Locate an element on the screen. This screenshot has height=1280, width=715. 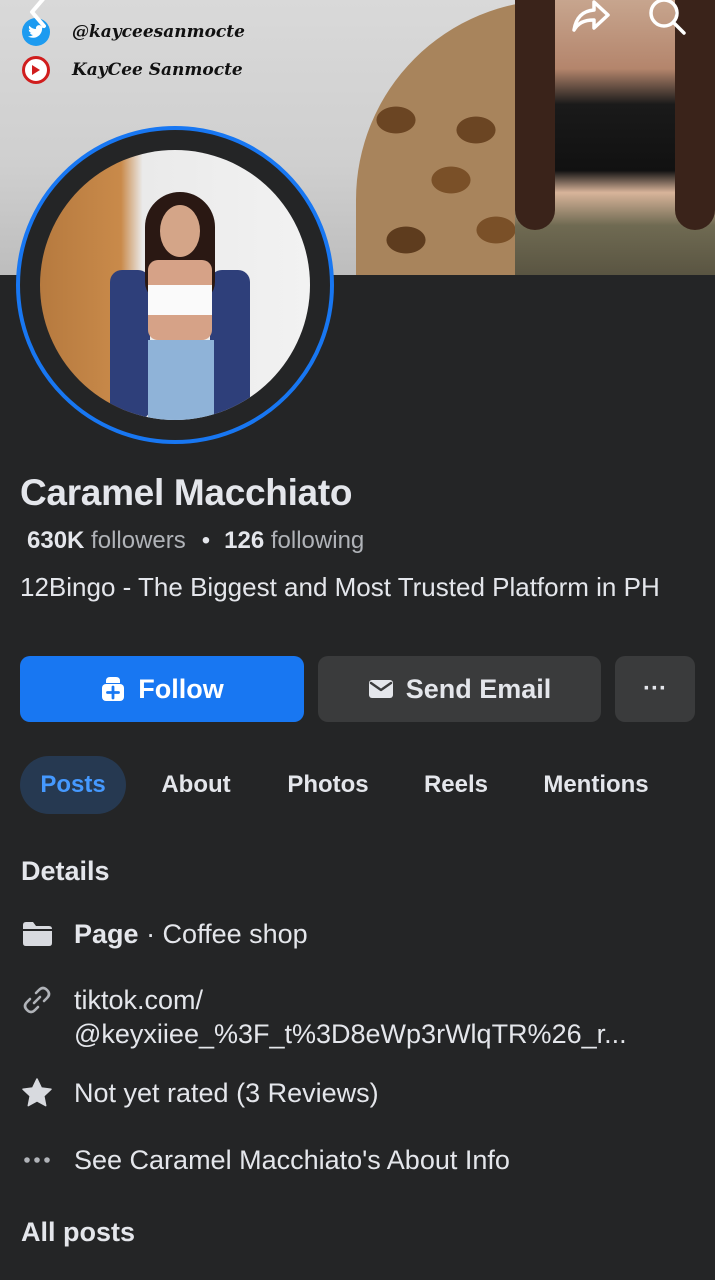
details-heading: Details is located at coordinates (65, 871).